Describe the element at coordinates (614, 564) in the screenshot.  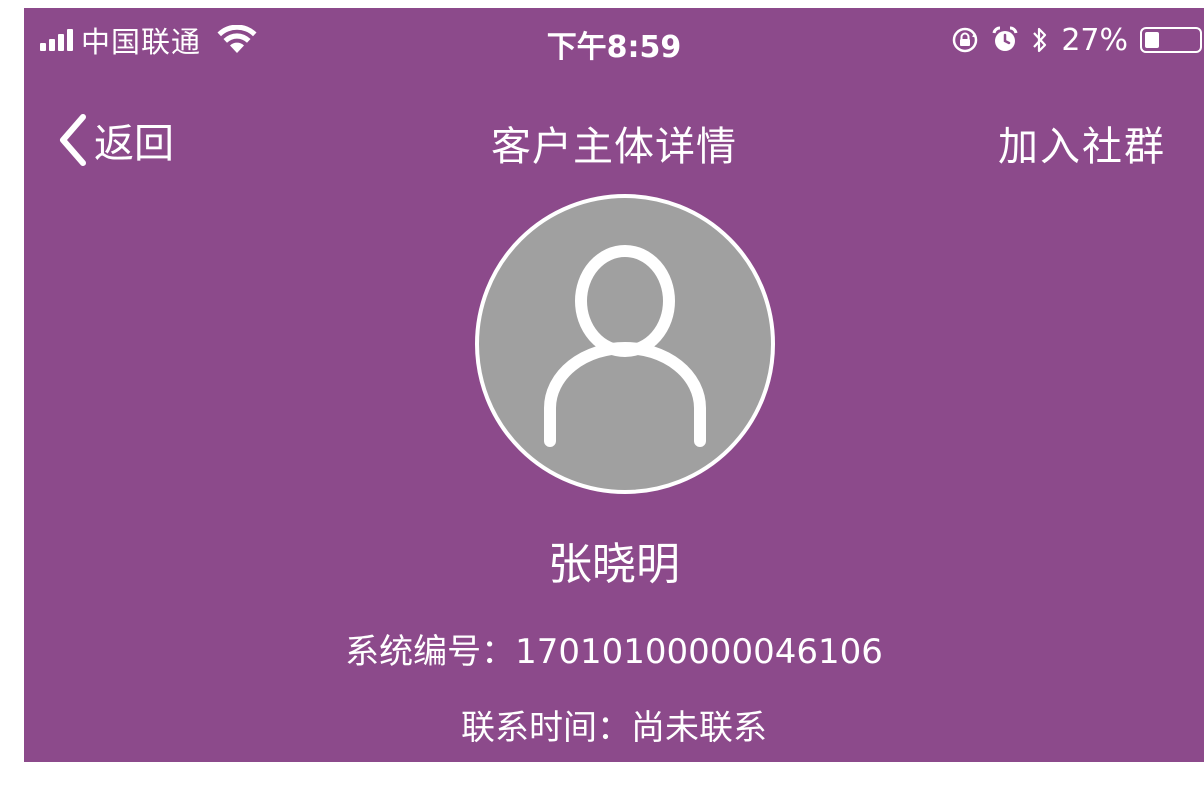
I see `customer-name: 张晓明` at that location.